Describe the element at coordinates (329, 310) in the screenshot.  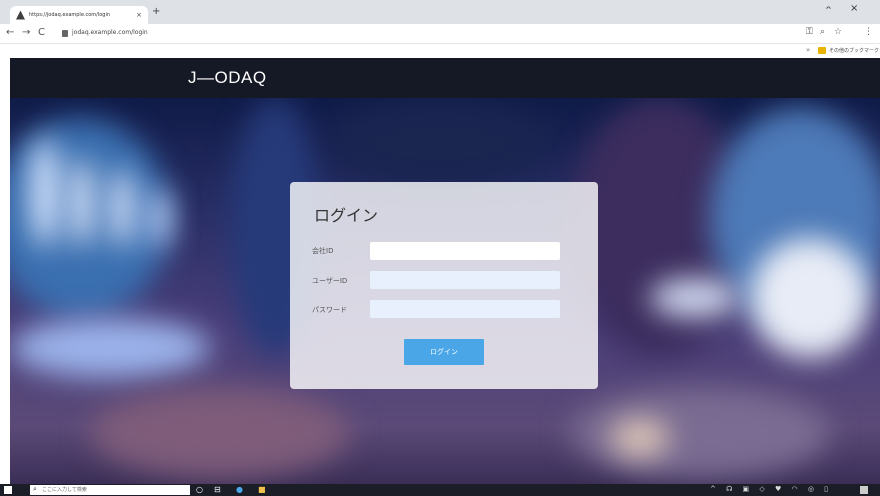
I see `password-label: パスワード` at that location.